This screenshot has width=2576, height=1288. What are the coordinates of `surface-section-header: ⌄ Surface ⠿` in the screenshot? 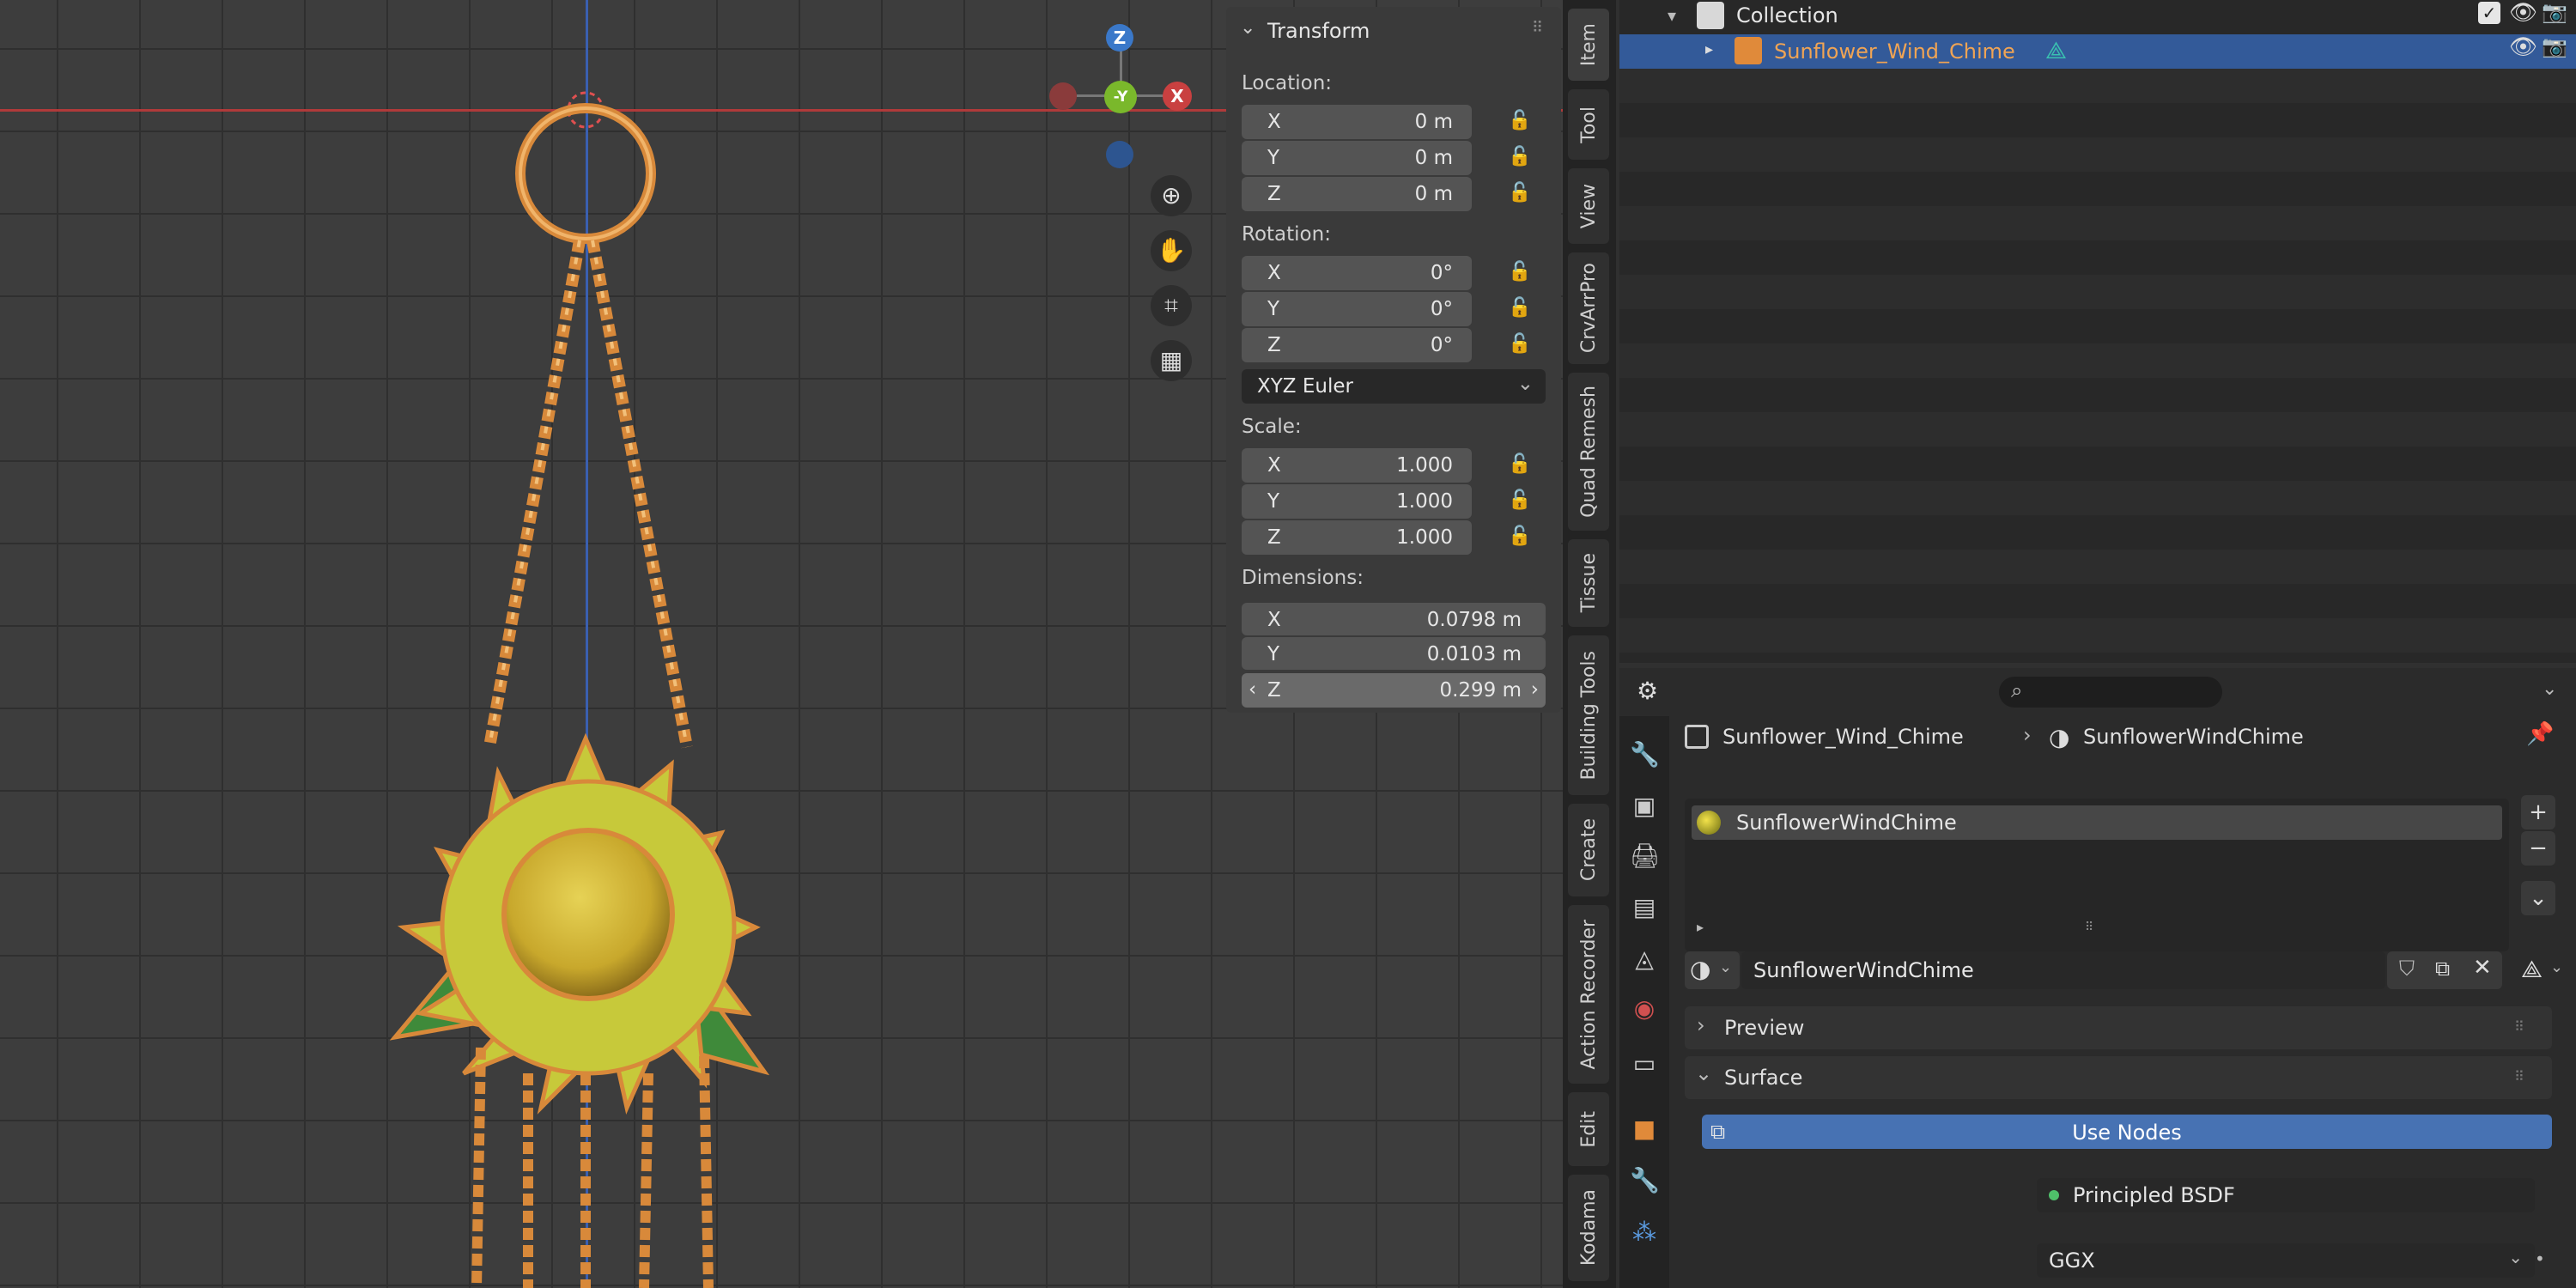 It's located at (2119, 1078).